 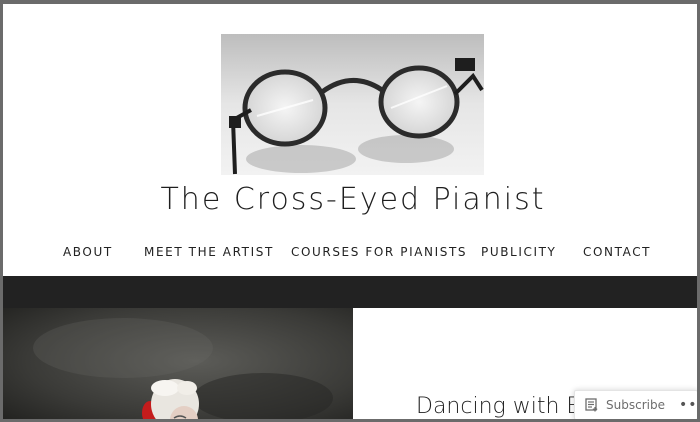 I want to click on nav-item-contact: CONTACT, so click(x=617, y=252).